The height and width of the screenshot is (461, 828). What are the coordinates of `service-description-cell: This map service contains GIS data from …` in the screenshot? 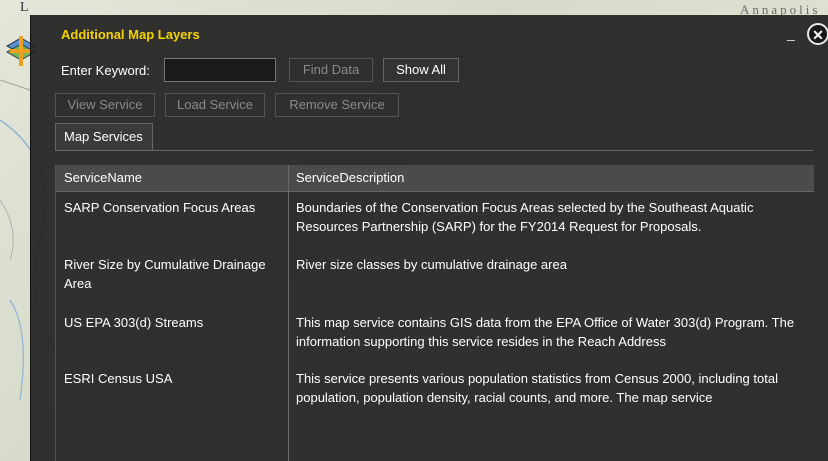 It's located at (545, 332).